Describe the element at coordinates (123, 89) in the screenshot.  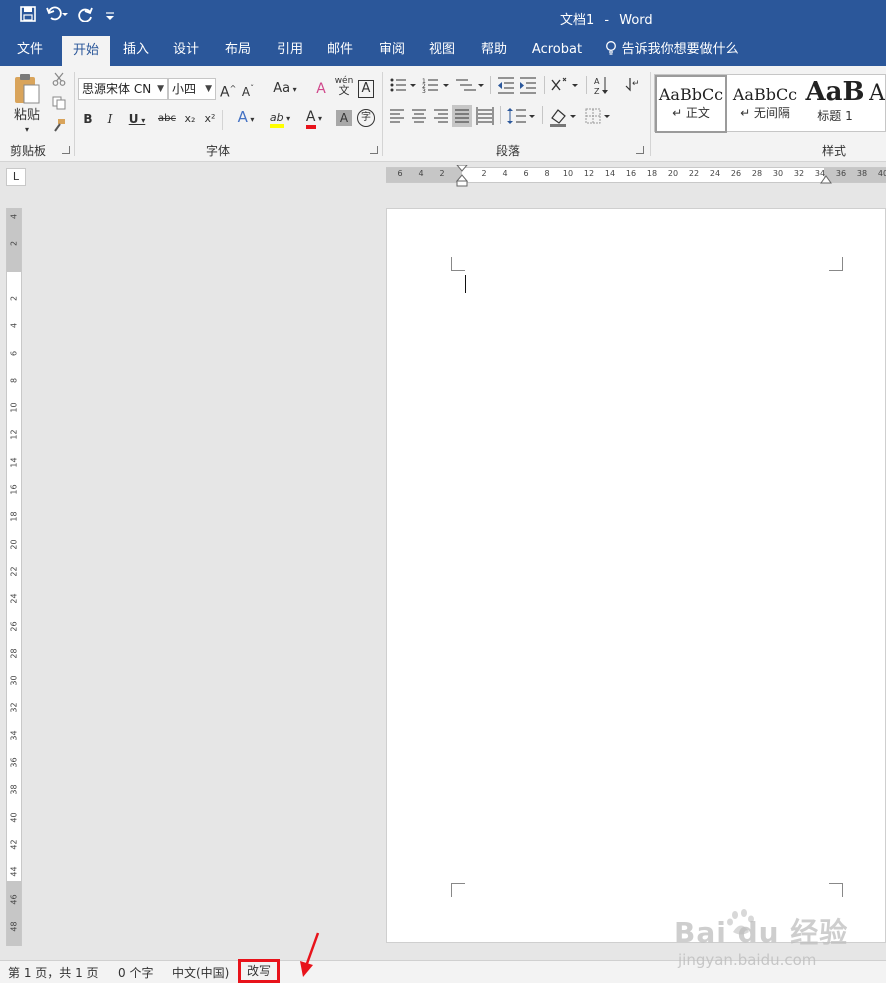
I see `font-name-combo: 思源宋体 CN ▼` at that location.